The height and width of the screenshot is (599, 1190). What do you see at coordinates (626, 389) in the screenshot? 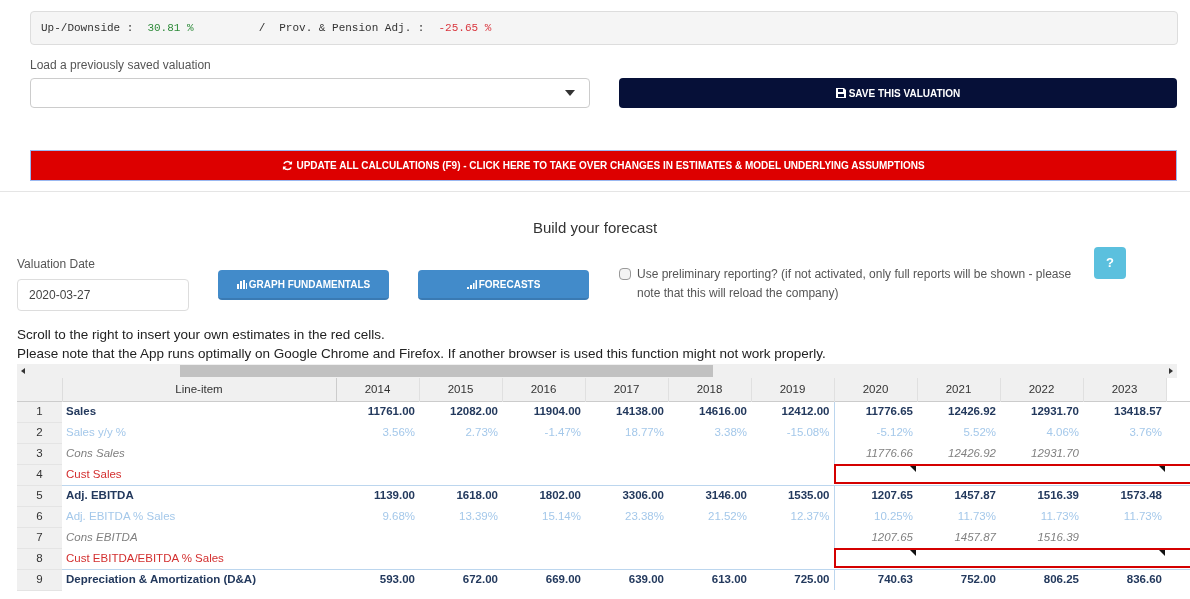
I see `column-header: 2017` at bounding box center [626, 389].